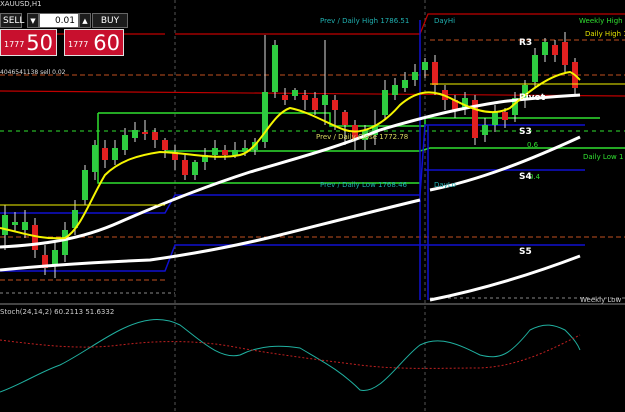 The height and width of the screenshot is (412, 625). I want to click on one-click-trading-panel: SELL ▼ 0.01 ▲ BUY 1777 50 1777 60, so click(65, 33).